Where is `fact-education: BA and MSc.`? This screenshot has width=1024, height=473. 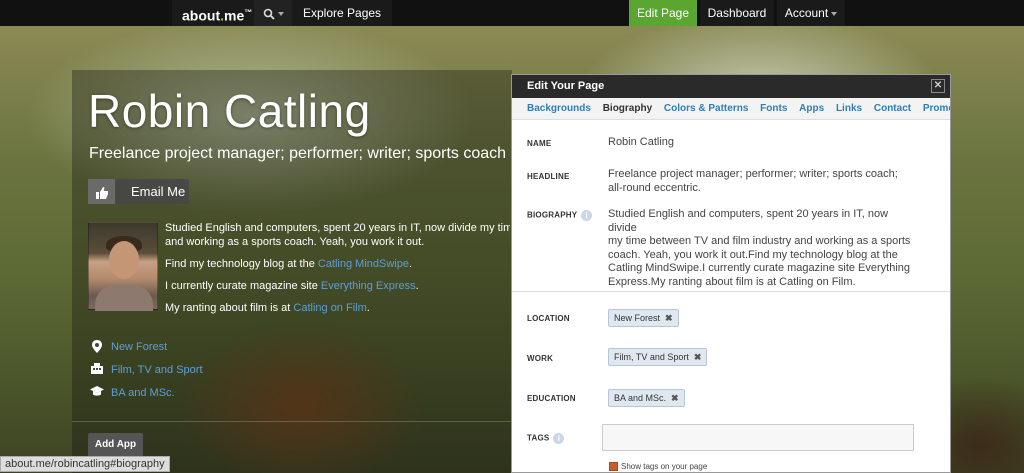 fact-education: BA and MSc. is located at coordinates (146, 397).